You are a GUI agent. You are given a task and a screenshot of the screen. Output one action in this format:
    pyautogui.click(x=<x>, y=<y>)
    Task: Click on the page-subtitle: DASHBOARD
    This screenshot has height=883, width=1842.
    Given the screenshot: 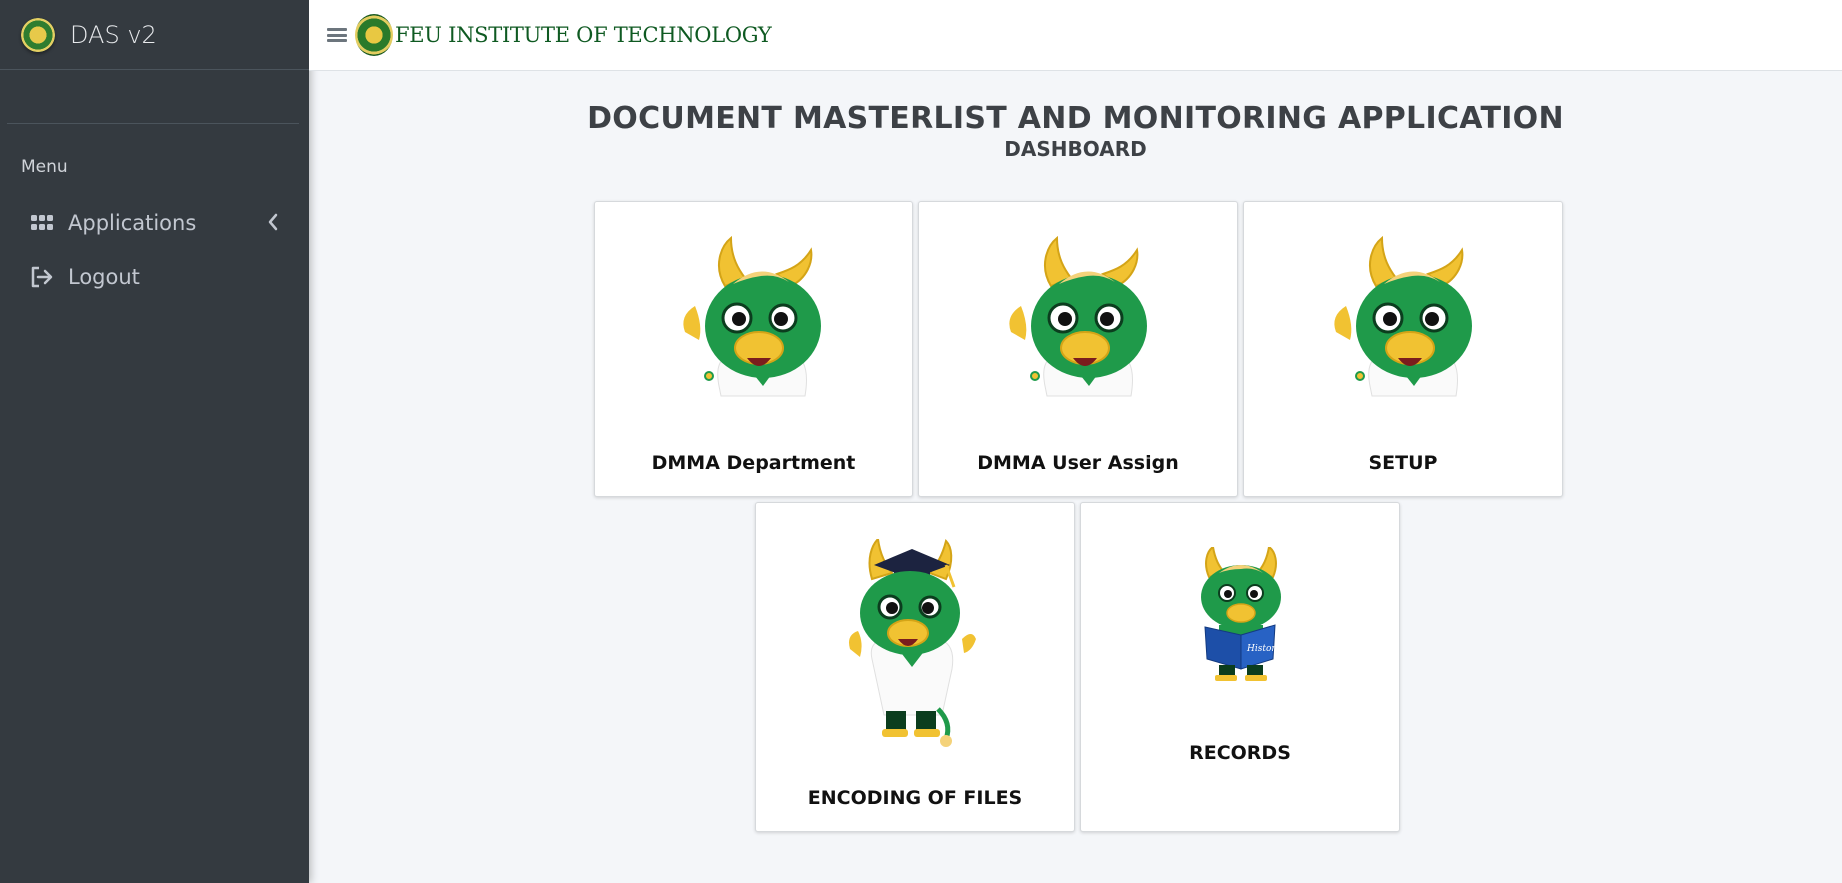 What is the action you would take?
    pyautogui.click(x=1075, y=149)
    